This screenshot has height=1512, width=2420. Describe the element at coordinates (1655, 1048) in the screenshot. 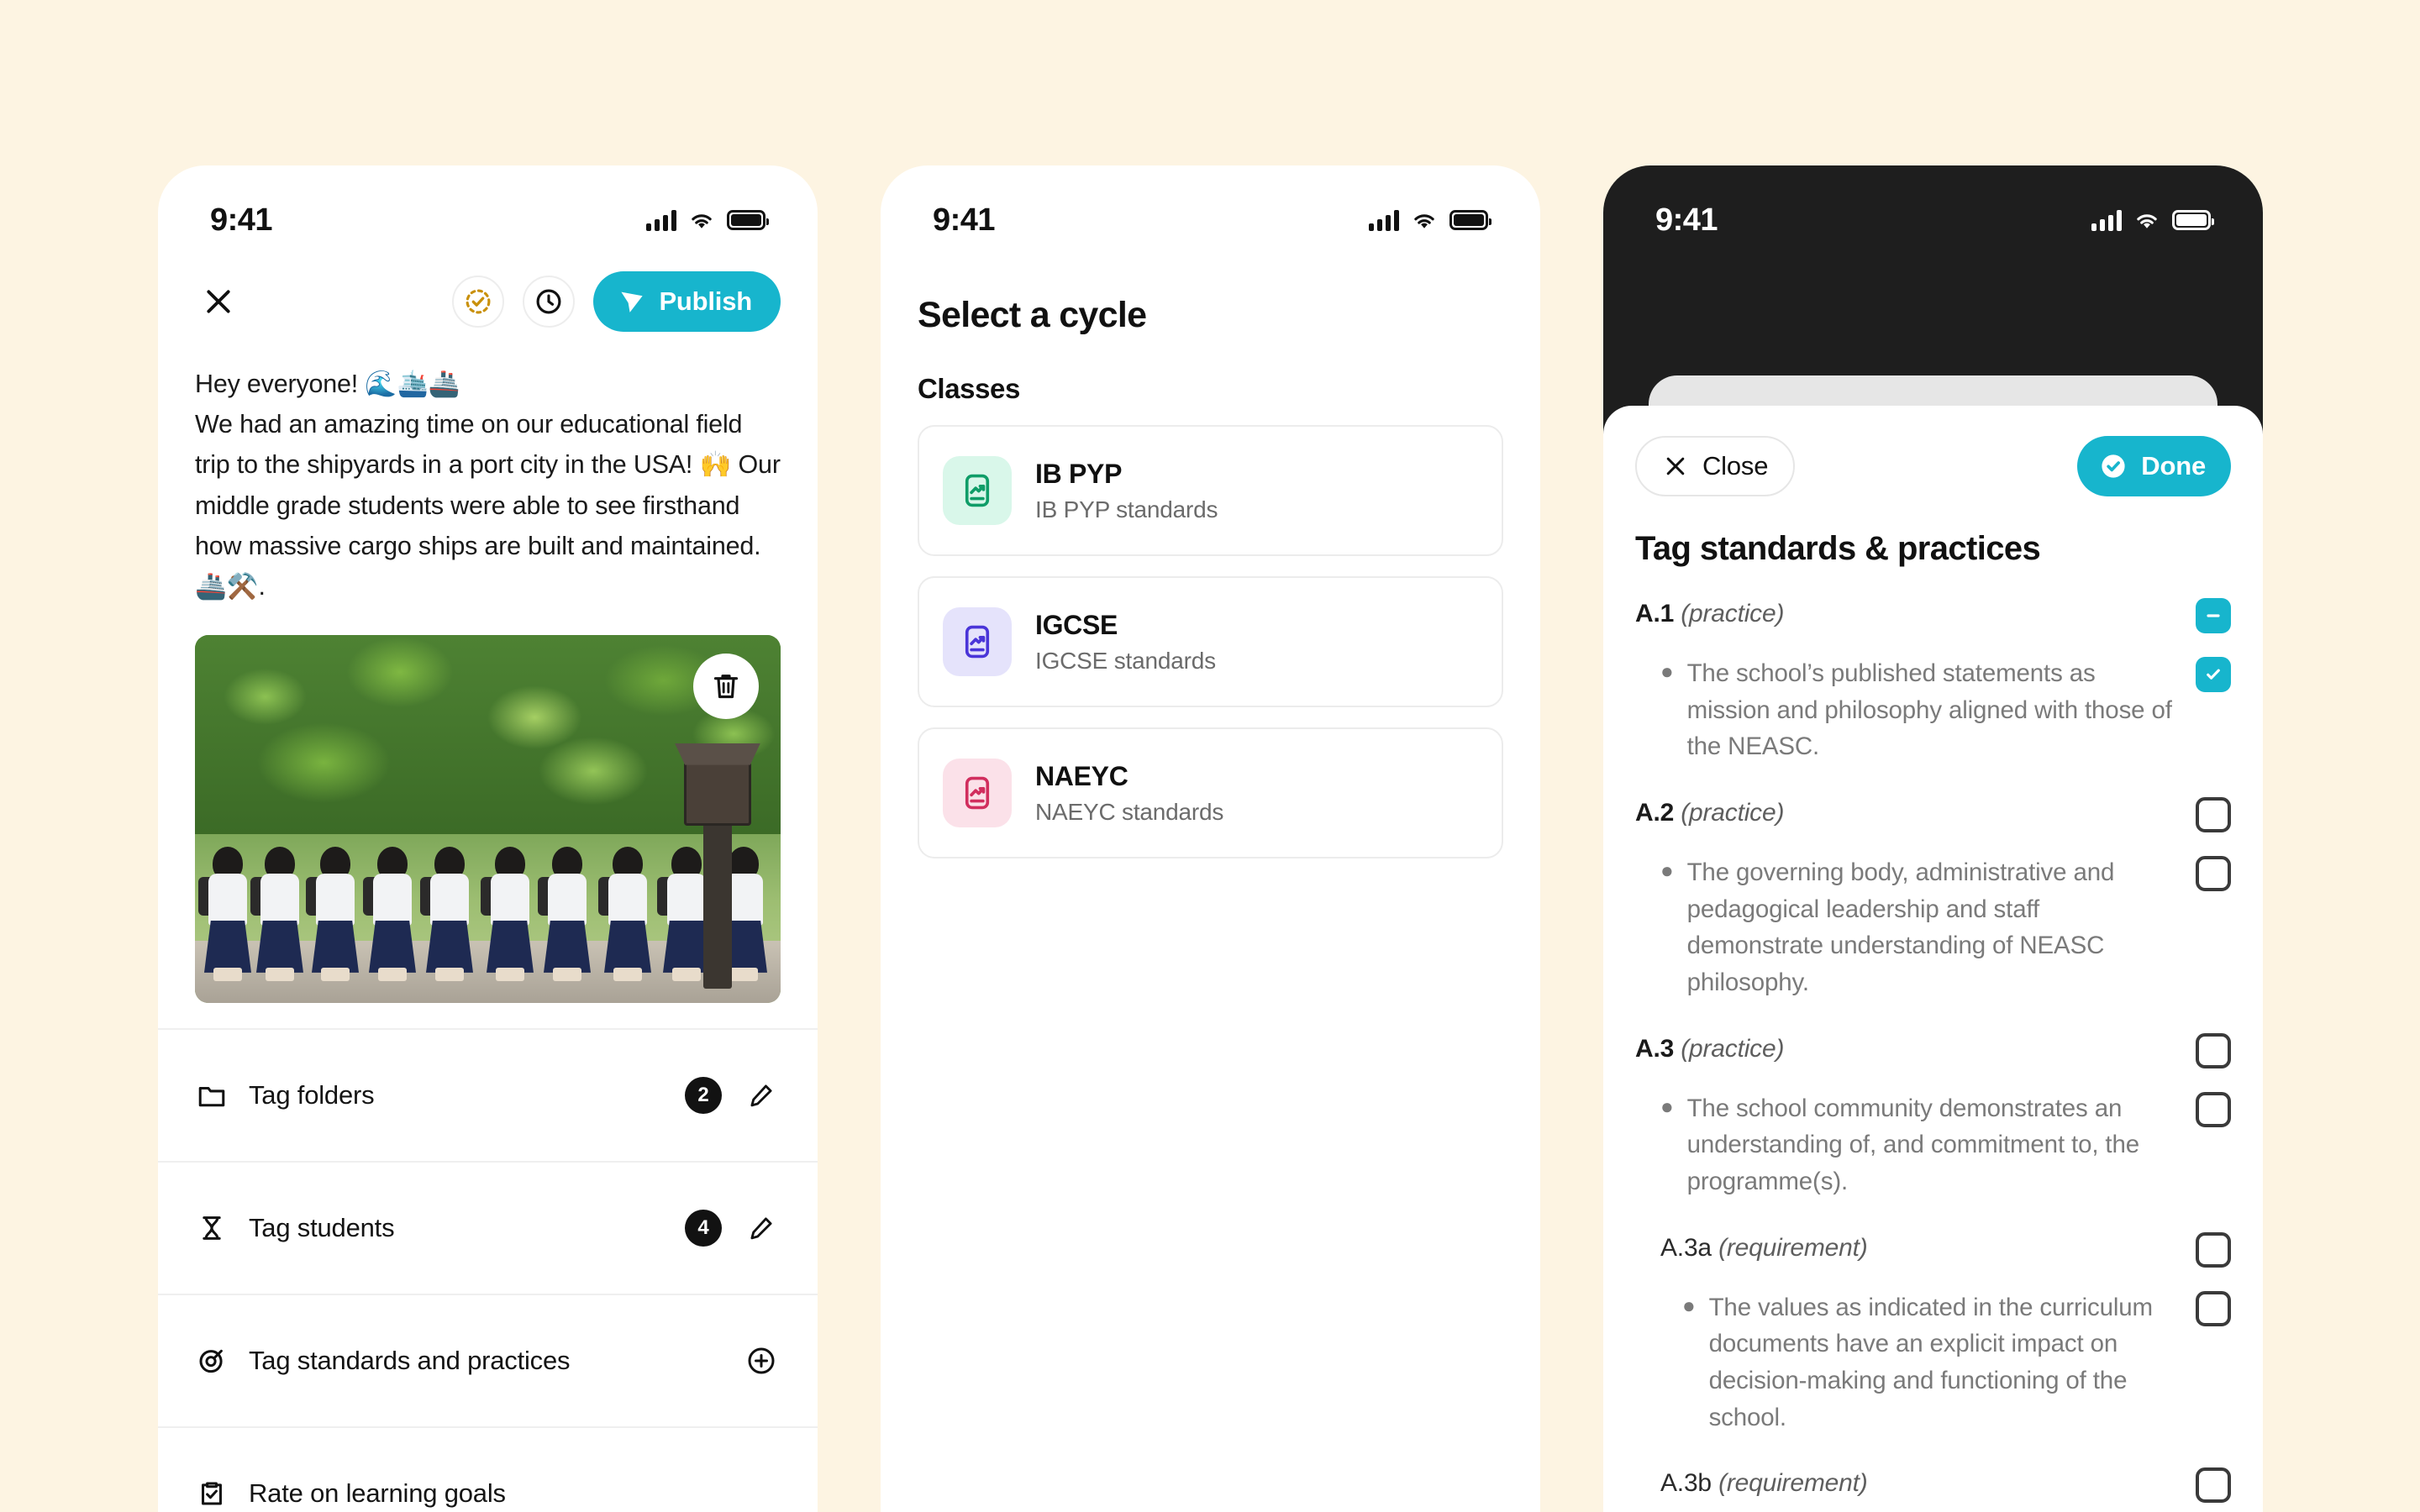

I see `standard-code: A.3` at that location.